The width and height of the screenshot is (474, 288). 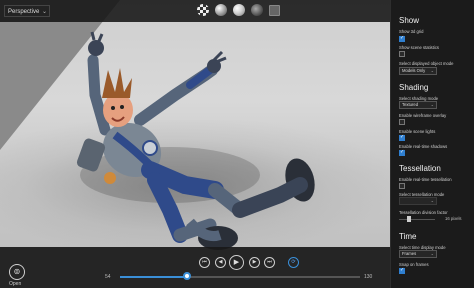 What do you see at coordinates (402, 137) in the screenshot?
I see `scene-lights-checkbox` at bounding box center [402, 137].